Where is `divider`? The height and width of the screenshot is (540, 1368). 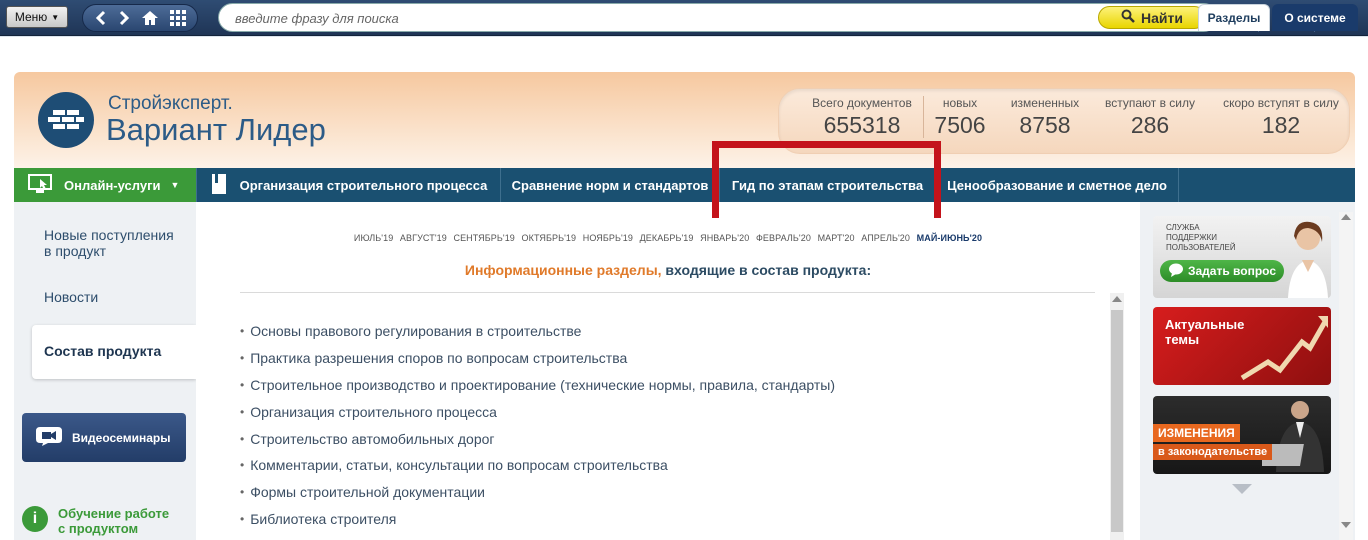
divider is located at coordinates (667, 292).